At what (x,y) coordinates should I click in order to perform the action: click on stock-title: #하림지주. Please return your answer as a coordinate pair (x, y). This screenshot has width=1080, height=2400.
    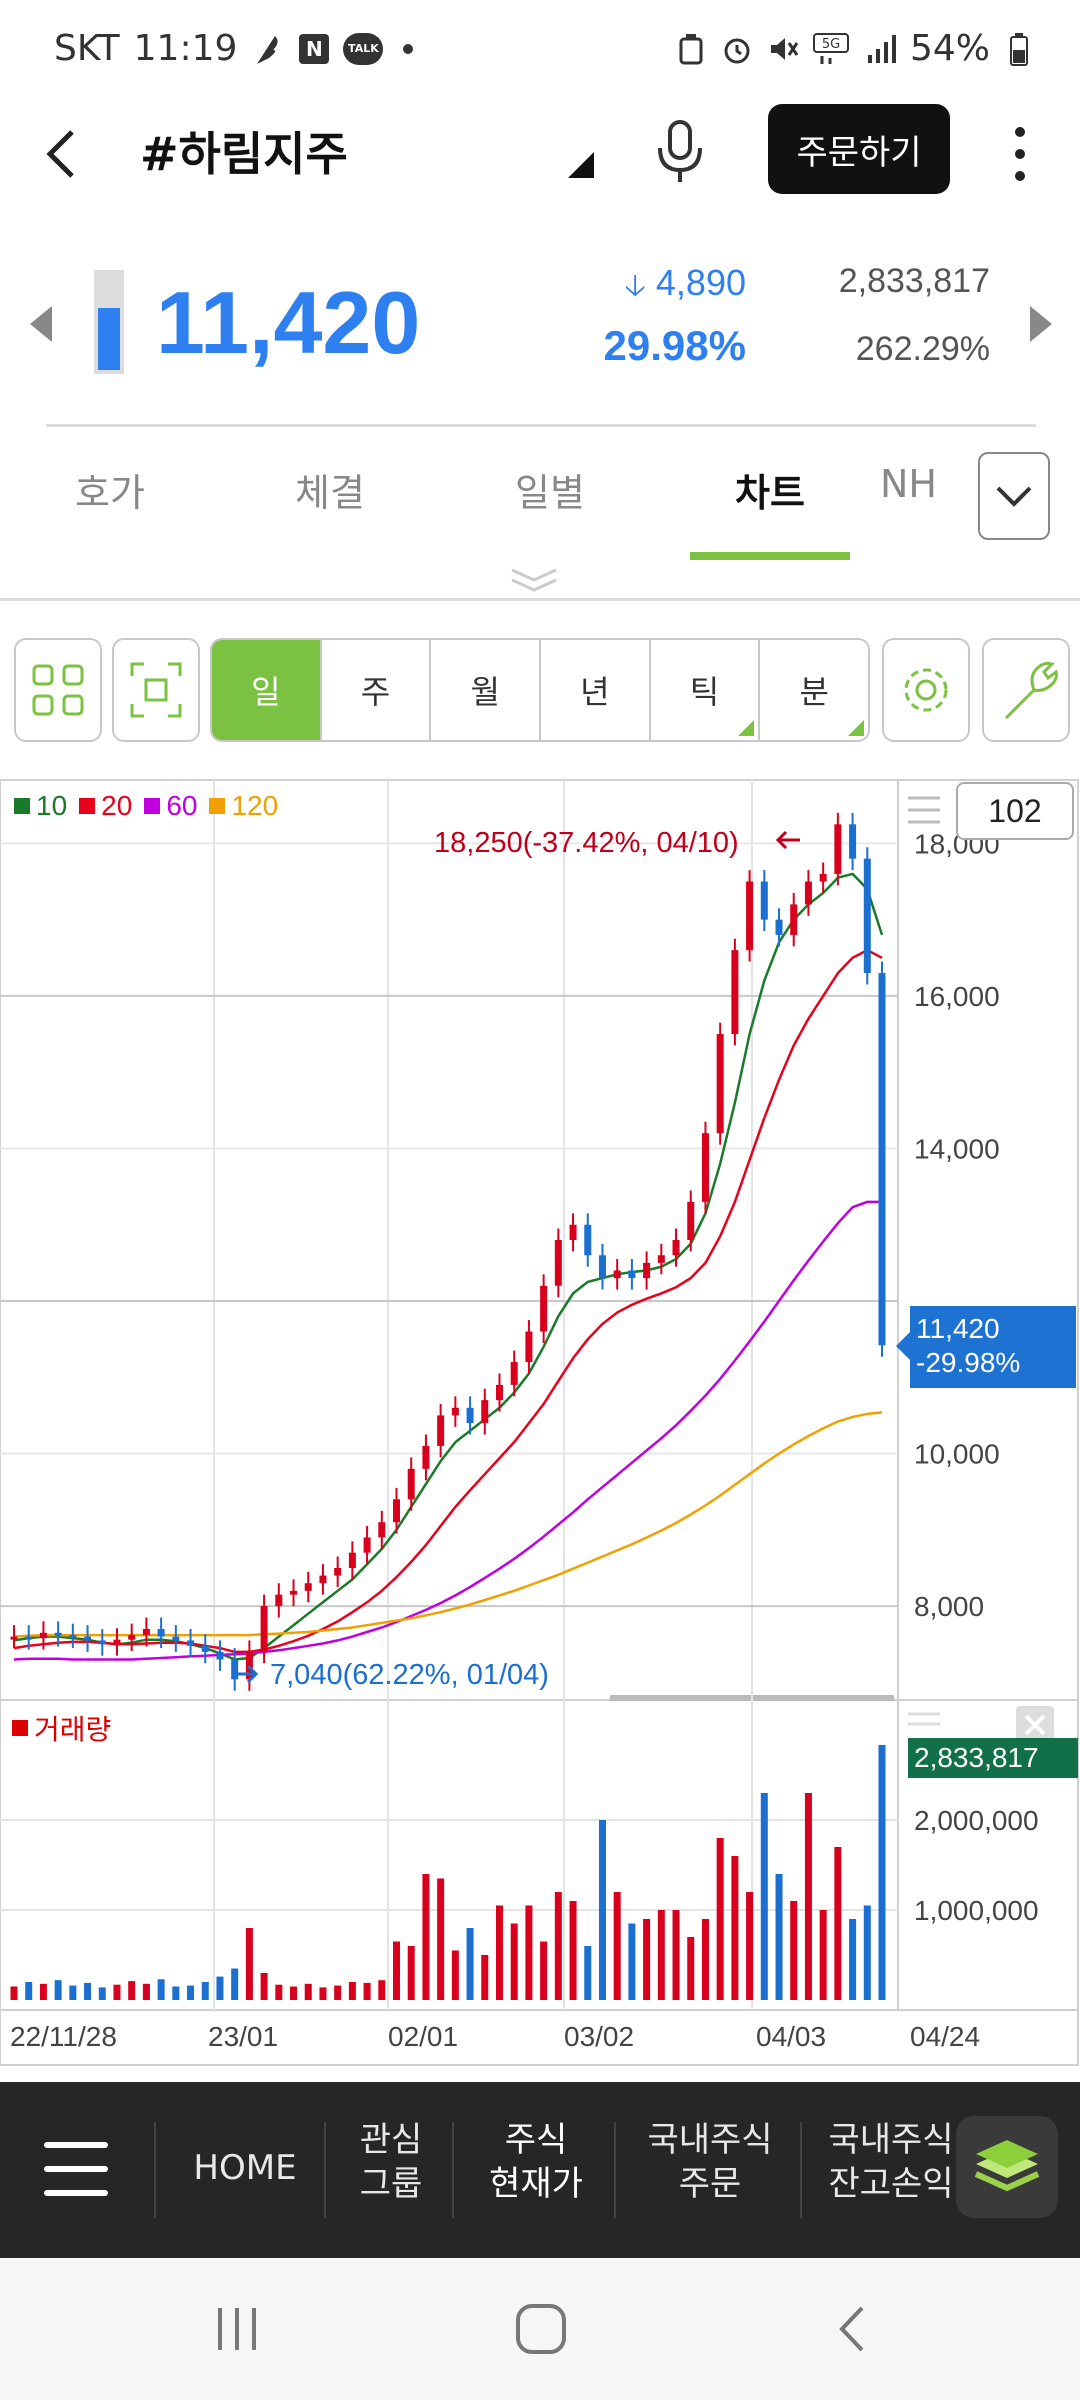
    Looking at the image, I should click on (244, 151).